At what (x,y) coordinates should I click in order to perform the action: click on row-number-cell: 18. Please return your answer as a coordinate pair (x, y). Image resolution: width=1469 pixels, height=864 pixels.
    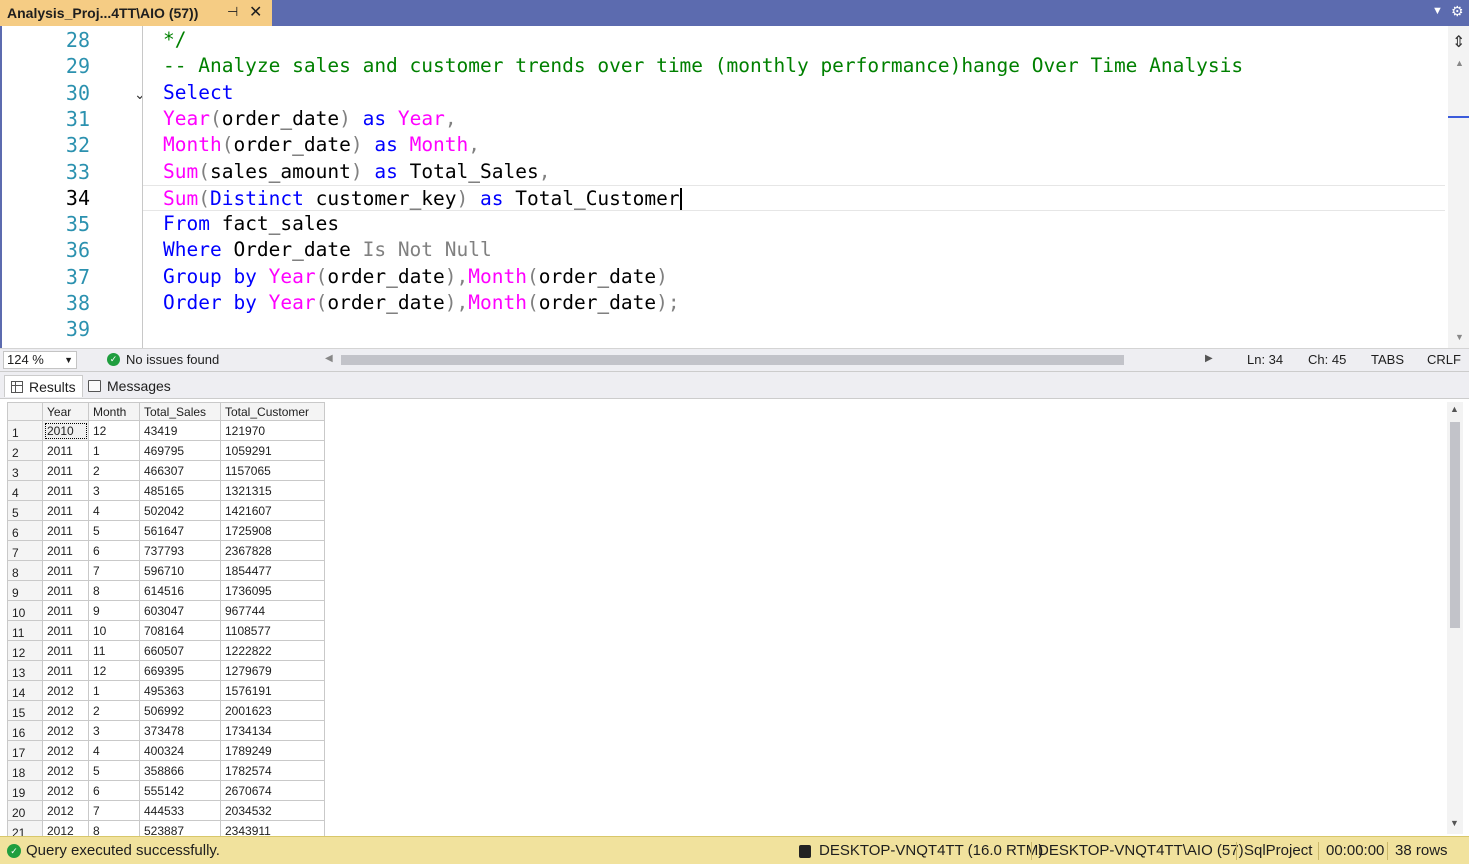
    Looking at the image, I should click on (25, 770).